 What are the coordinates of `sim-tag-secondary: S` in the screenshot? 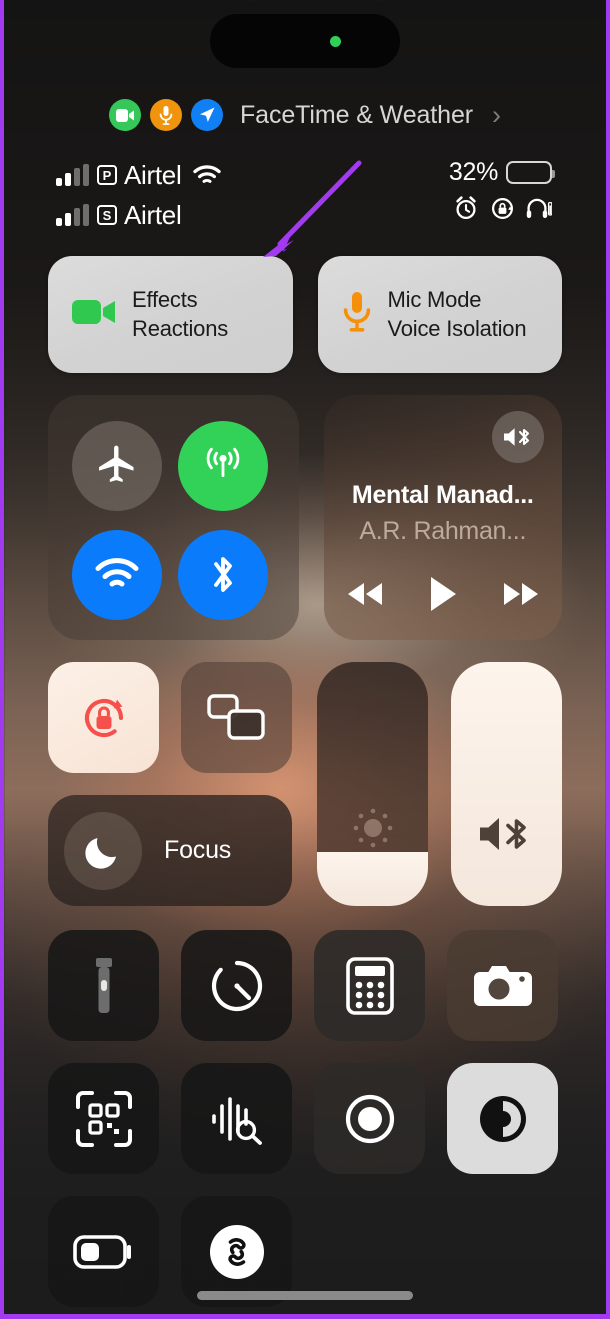 It's located at (107, 215).